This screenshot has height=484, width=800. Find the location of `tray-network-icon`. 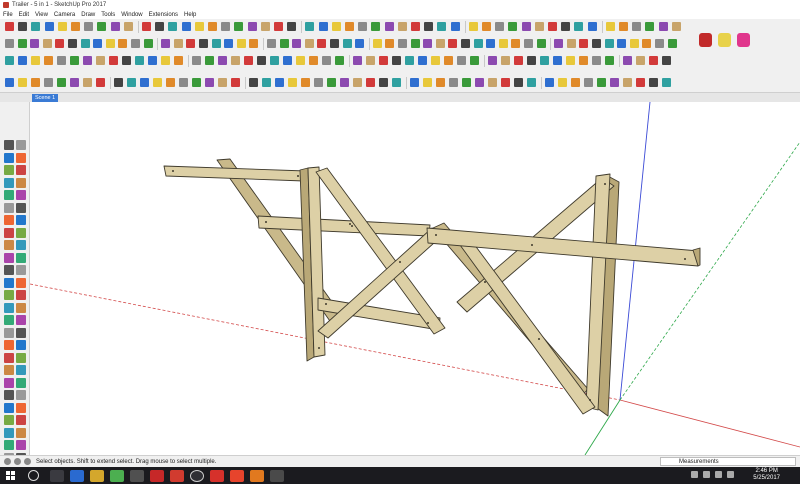

tray-network-icon is located at coordinates (706, 474).